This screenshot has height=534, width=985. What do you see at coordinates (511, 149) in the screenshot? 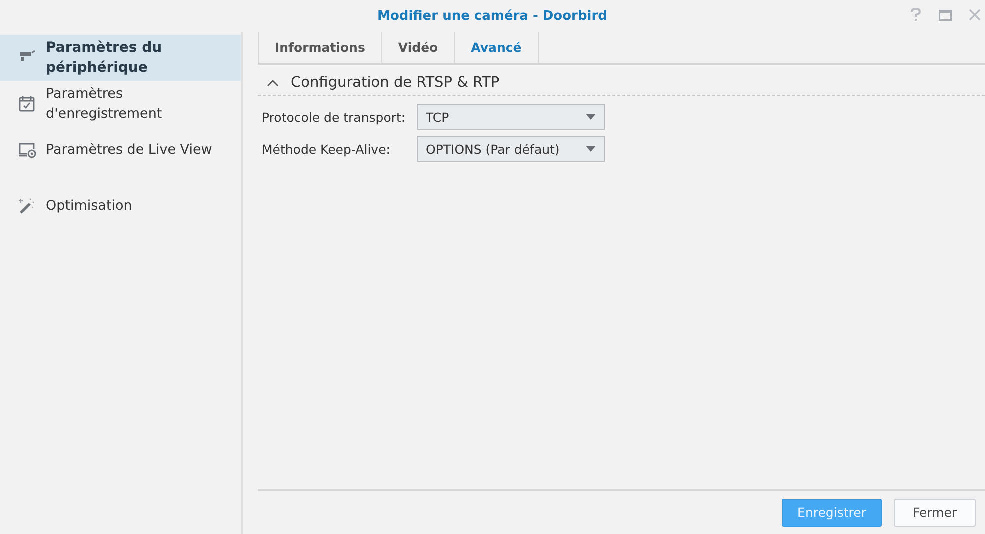
I see `dropdown: OPTIONS (Par défaut)` at bounding box center [511, 149].